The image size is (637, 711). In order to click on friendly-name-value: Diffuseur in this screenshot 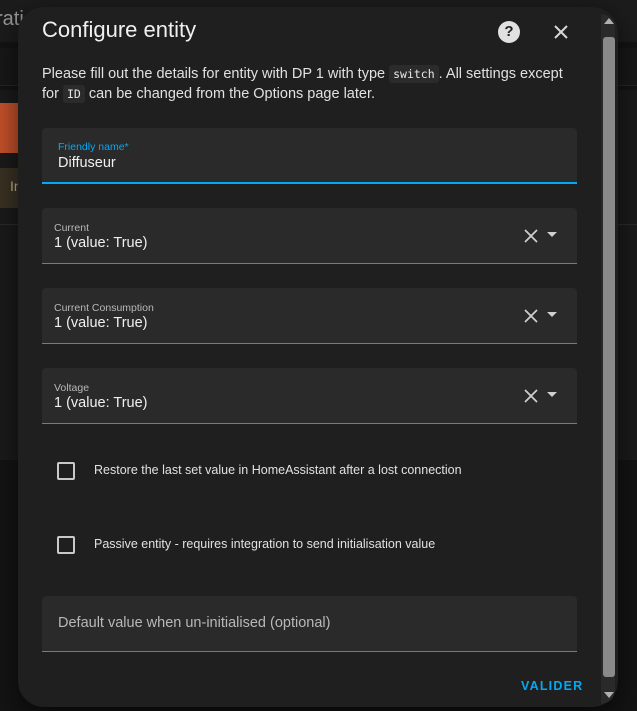, I will do `click(87, 163)`.